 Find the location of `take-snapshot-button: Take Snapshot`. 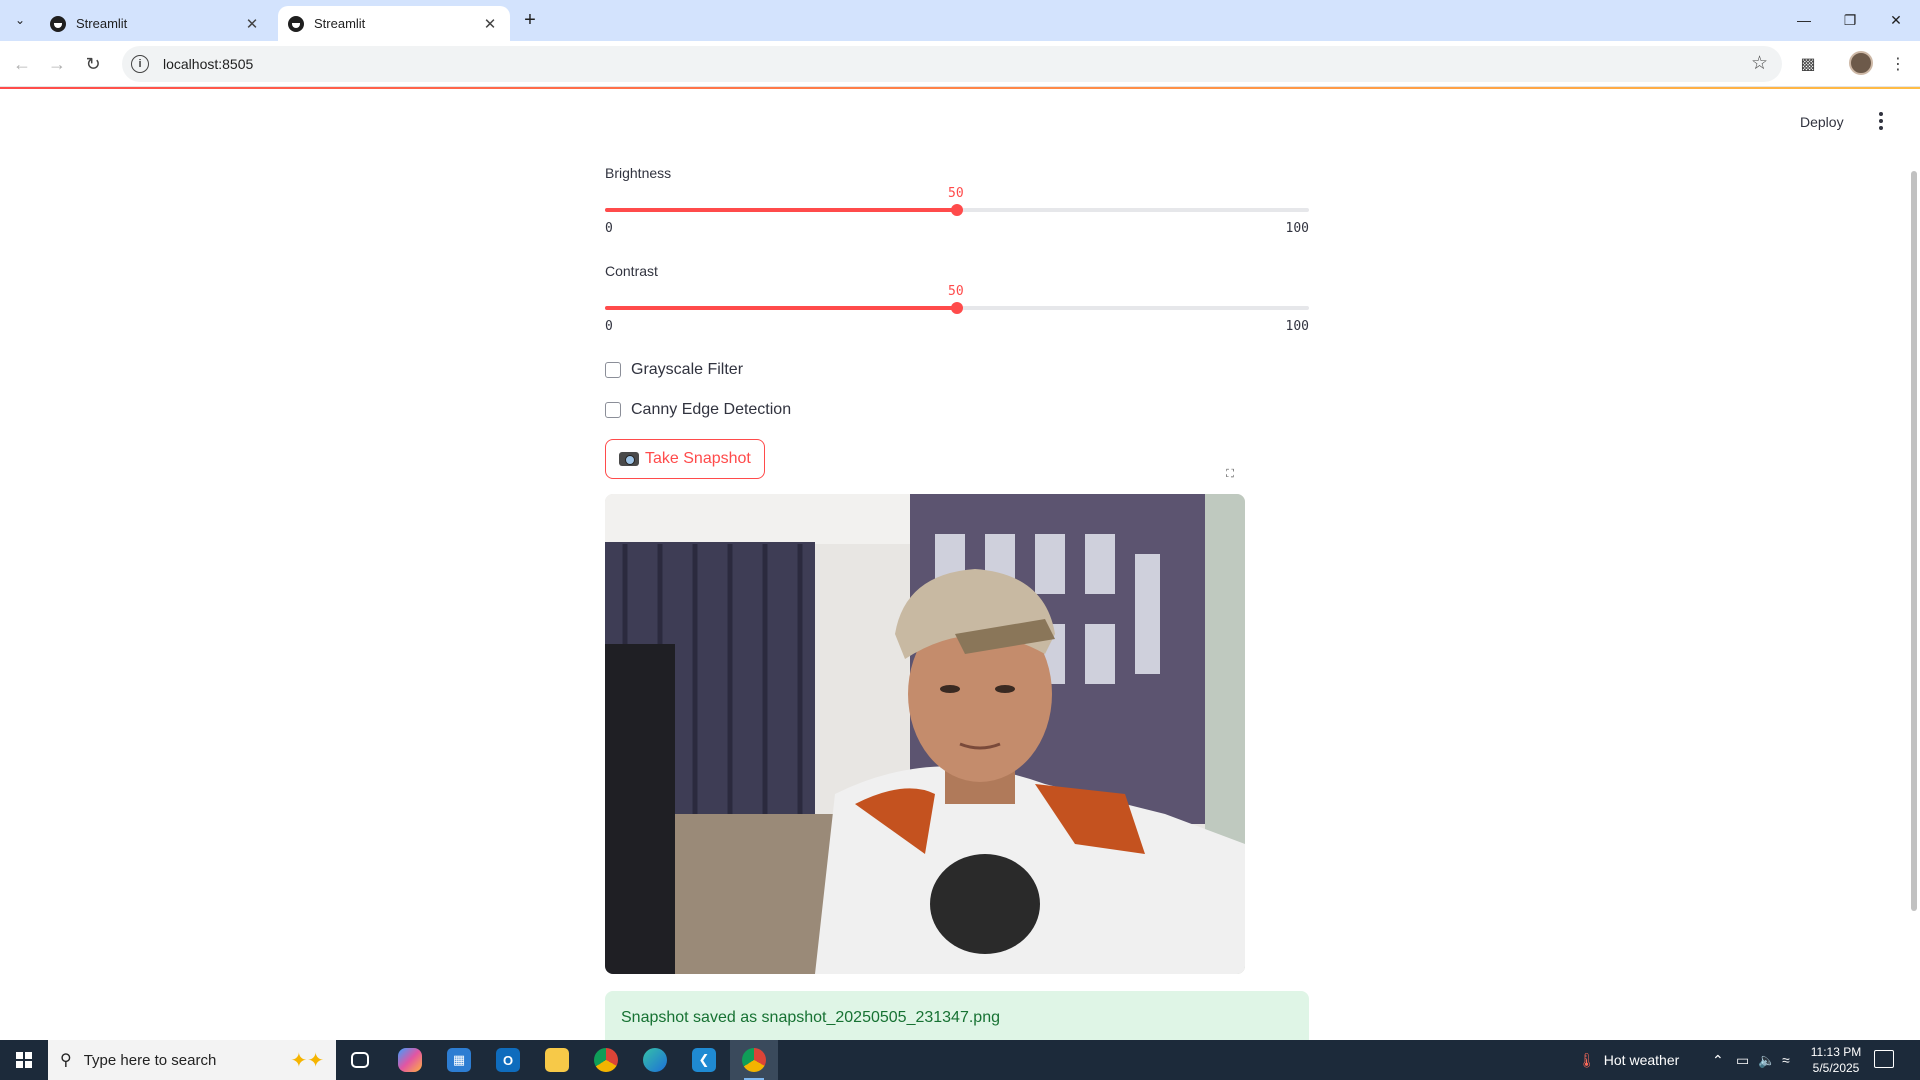

take-snapshot-button: Take Snapshot is located at coordinates (685, 459).